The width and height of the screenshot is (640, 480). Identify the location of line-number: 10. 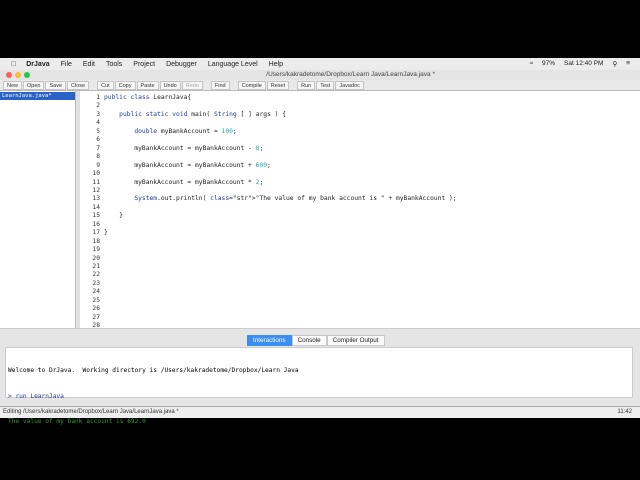
(96, 174).